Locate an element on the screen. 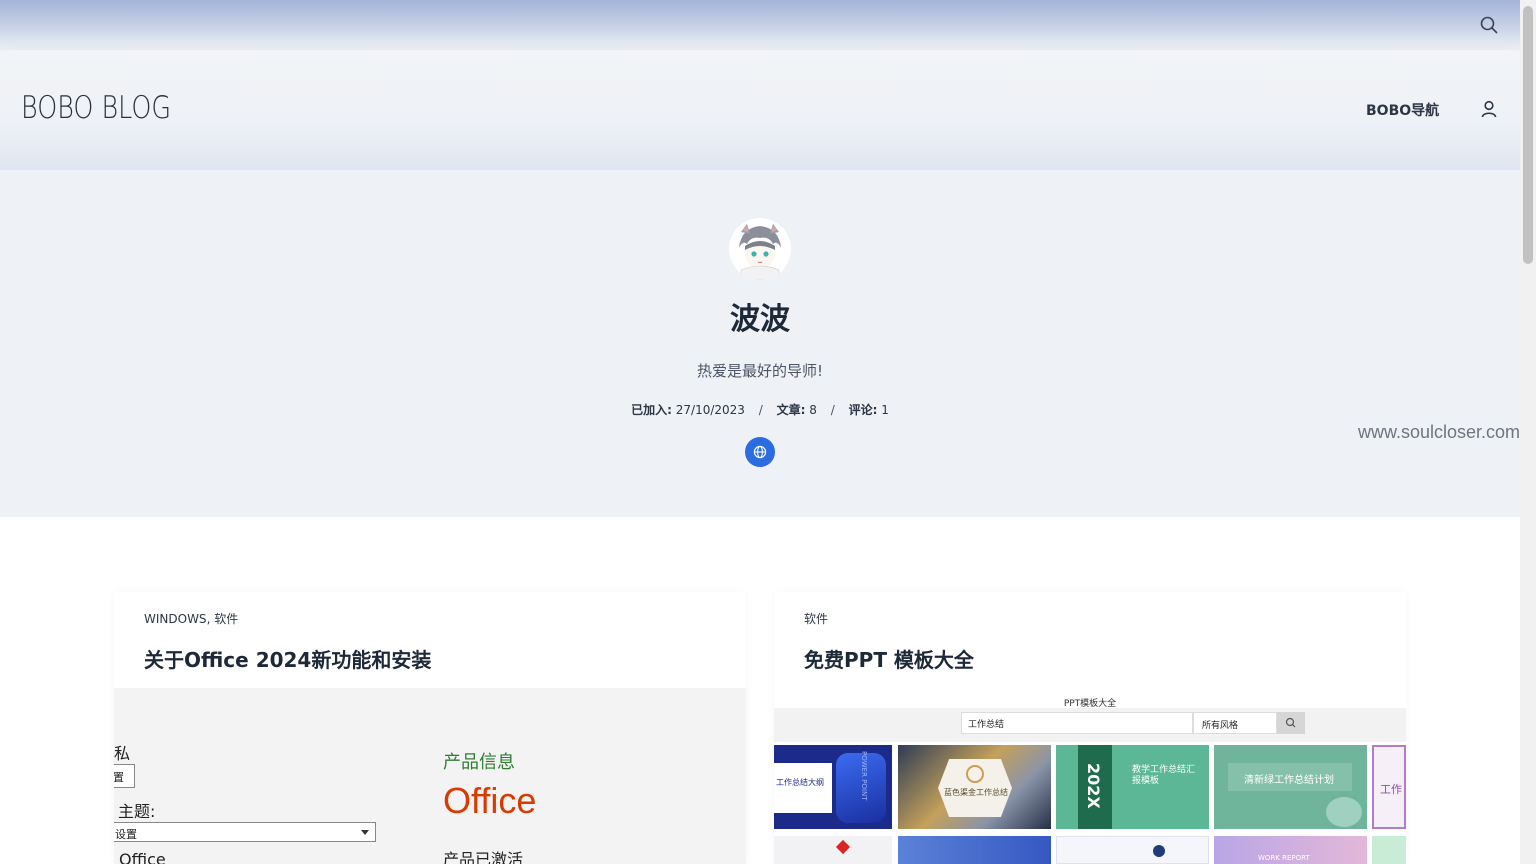 The height and width of the screenshot is (864, 1536). thumb-text: WORK REPORT is located at coordinates (1284, 858).